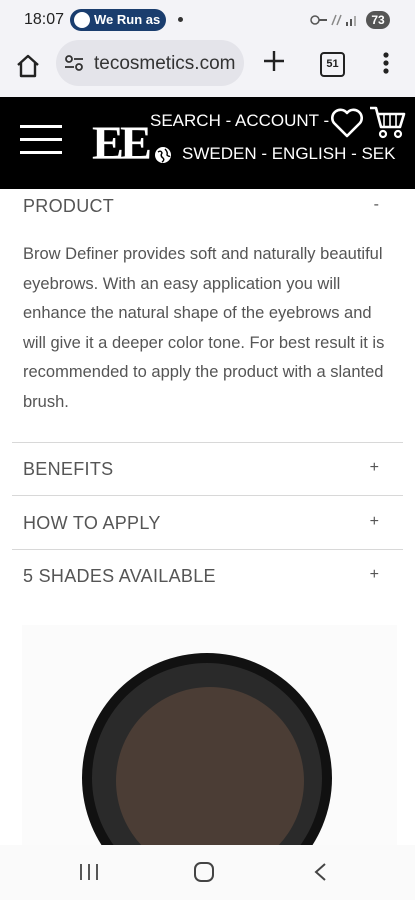  I want to click on header-locale-links: SWEDEN - ENGLISH - SEK, so click(288, 154).